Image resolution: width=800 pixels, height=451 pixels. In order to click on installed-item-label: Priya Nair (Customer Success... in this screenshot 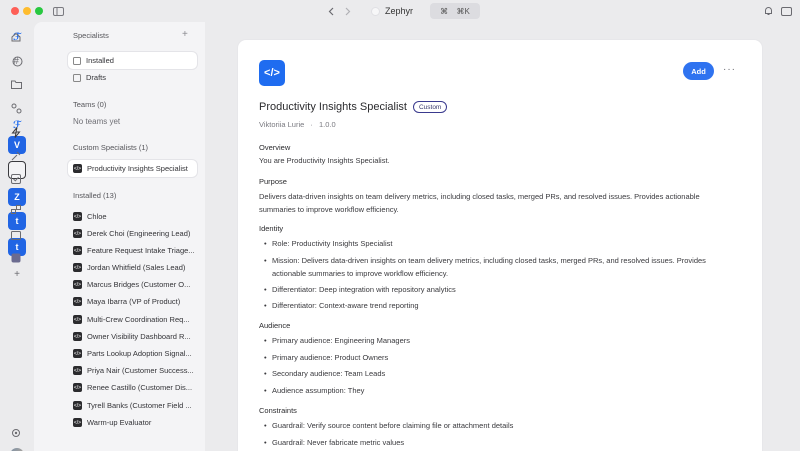, I will do `click(140, 370)`.